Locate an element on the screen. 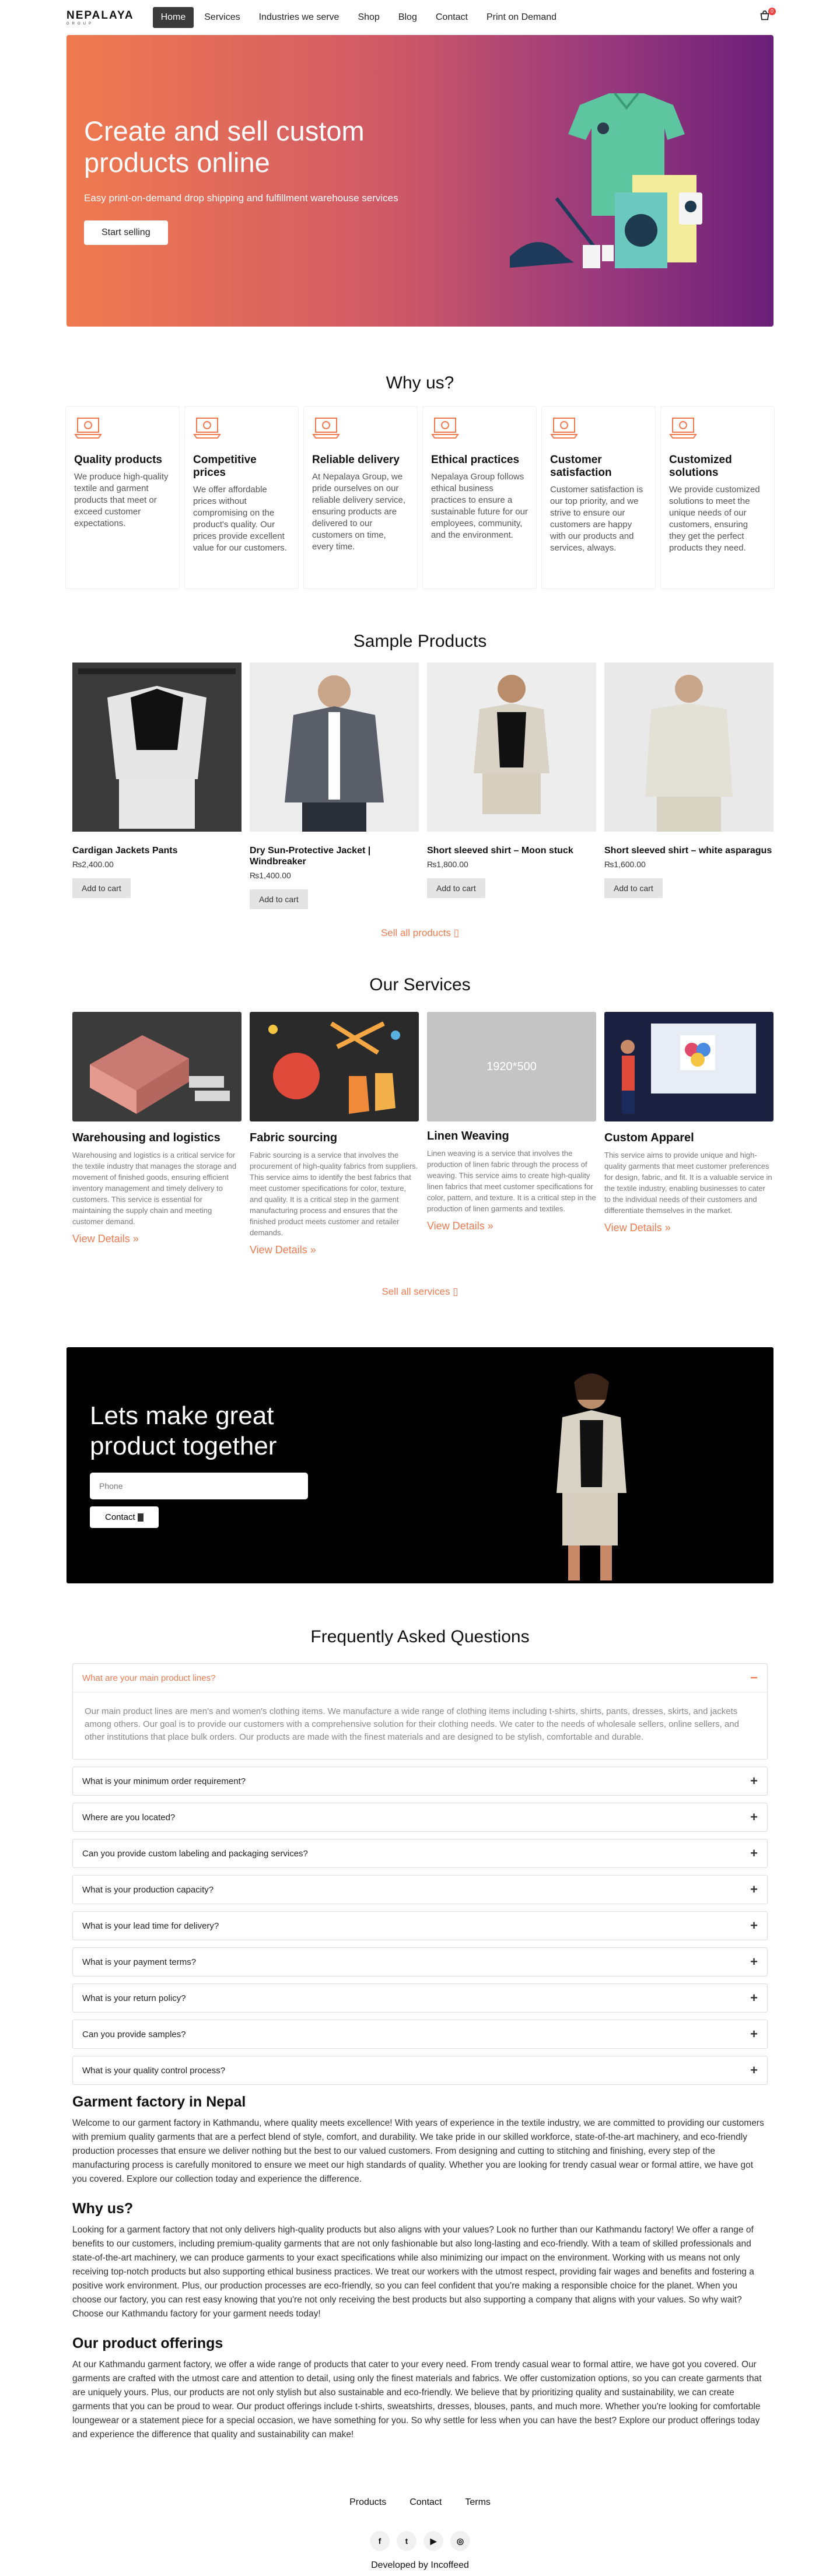 This screenshot has height=2576, width=840. contact-button-label: Contact is located at coordinates (120, 1517).